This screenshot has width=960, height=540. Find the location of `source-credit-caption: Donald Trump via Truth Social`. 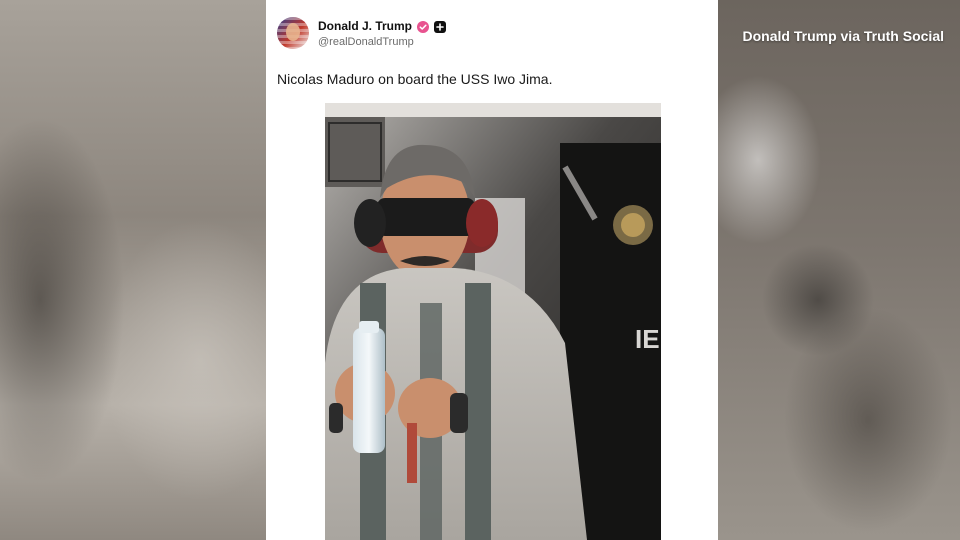

source-credit-caption: Donald Trump via Truth Social is located at coordinates (843, 36).